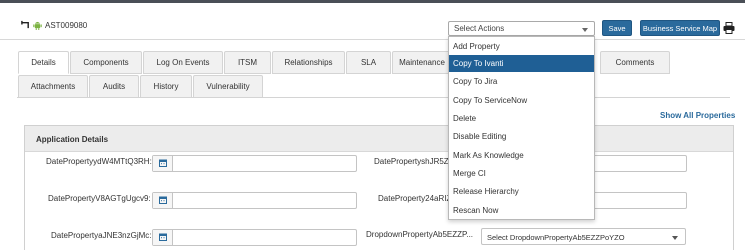 The width and height of the screenshot is (745, 250). I want to click on panel-title: Application Details, so click(72, 139).